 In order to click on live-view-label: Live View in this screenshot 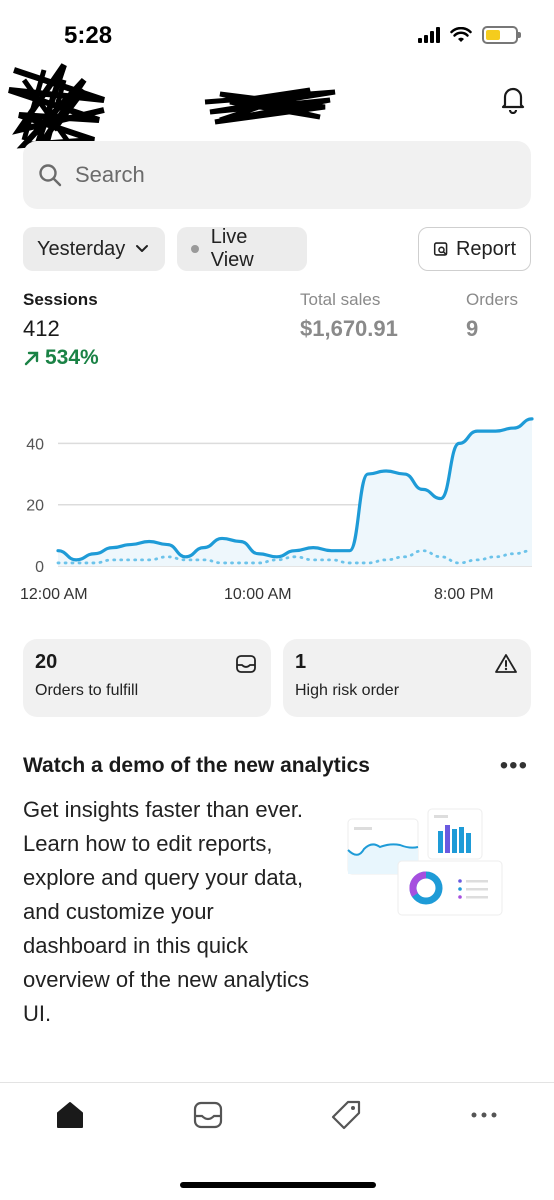, I will do `click(232, 248)`.